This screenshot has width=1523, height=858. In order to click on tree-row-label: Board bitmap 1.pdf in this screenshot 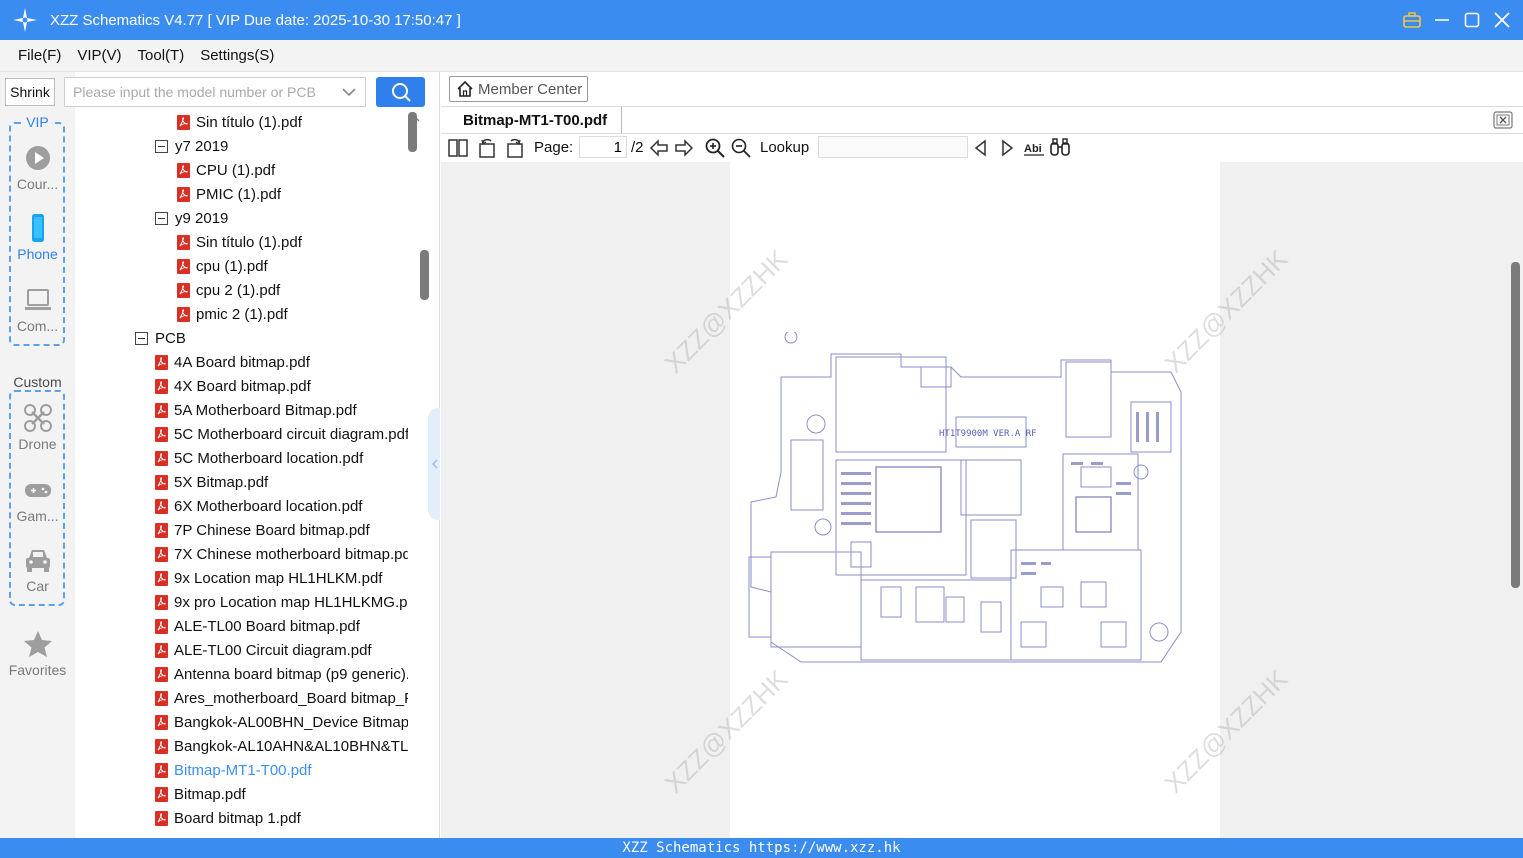, I will do `click(237, 818)`.